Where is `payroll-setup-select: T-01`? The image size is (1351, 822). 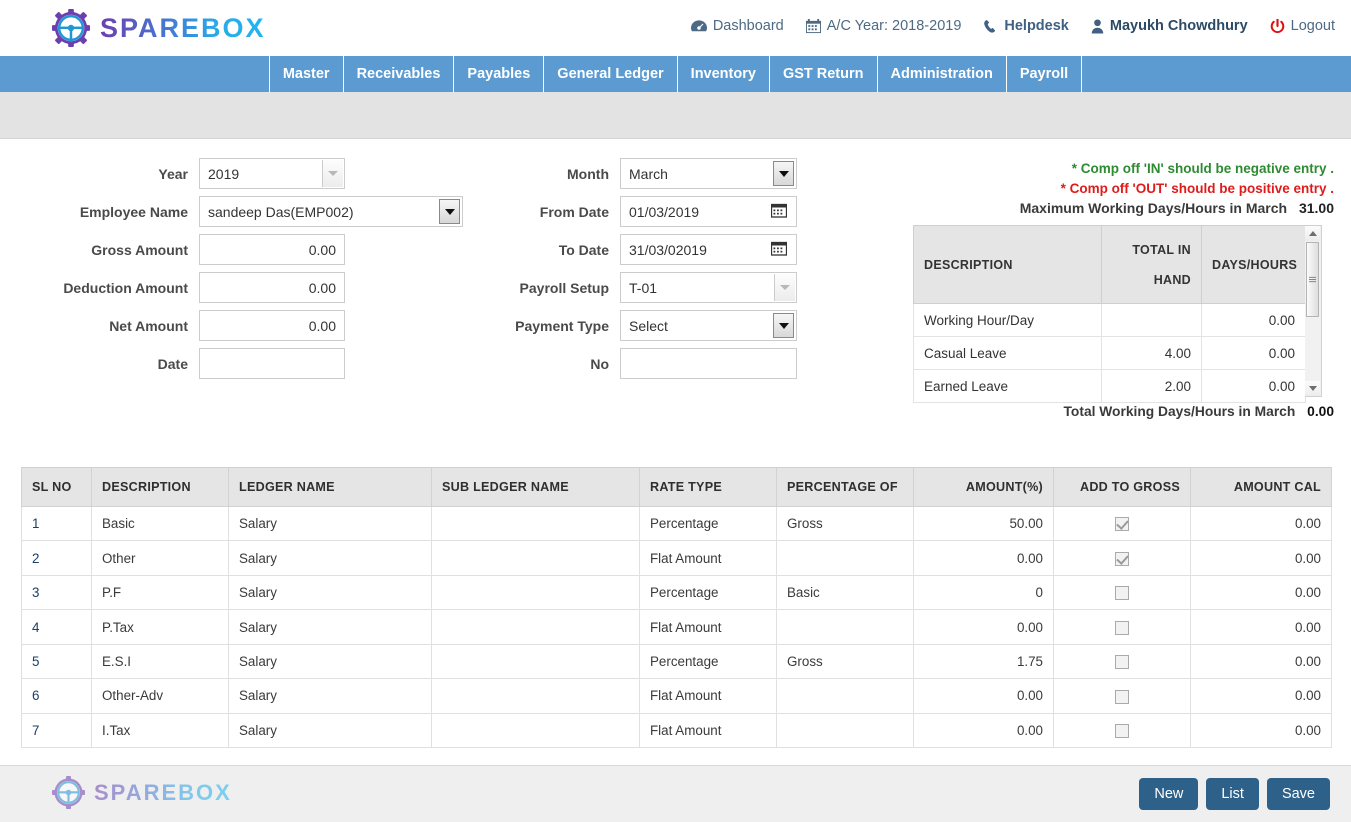
payroll-setup-select: T-01 is located at coordinates (708, 287).